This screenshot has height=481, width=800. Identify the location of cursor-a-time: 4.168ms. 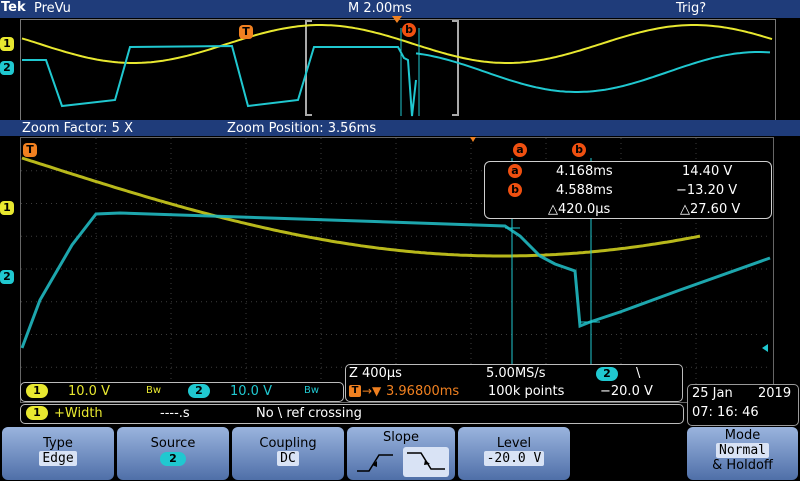
(584, 171).